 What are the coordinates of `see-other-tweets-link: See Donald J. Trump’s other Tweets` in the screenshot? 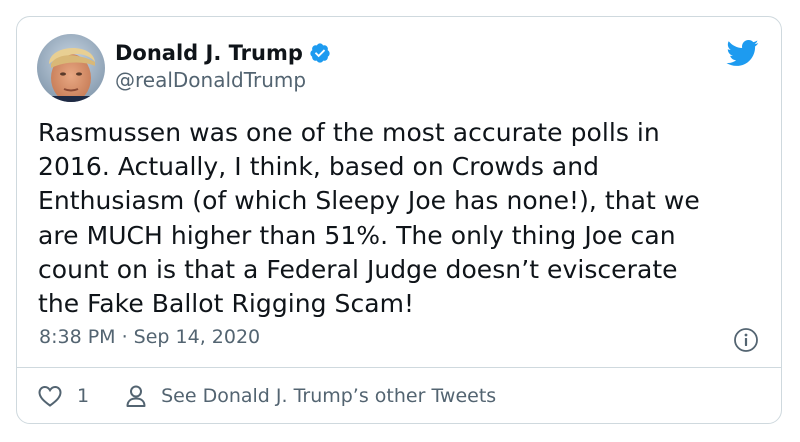 It's located at (310, 396).